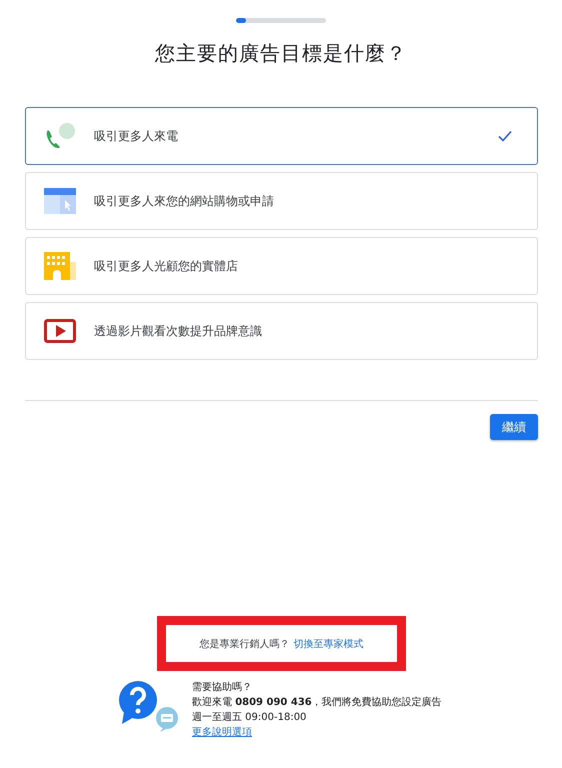 Image resolution: width=562 pixels, height=768 pixels. What do you see at coordinates (136, 136) in the screenshot?
I see `option-label: 吸引更多人來電` at bounding box center [136, 136].